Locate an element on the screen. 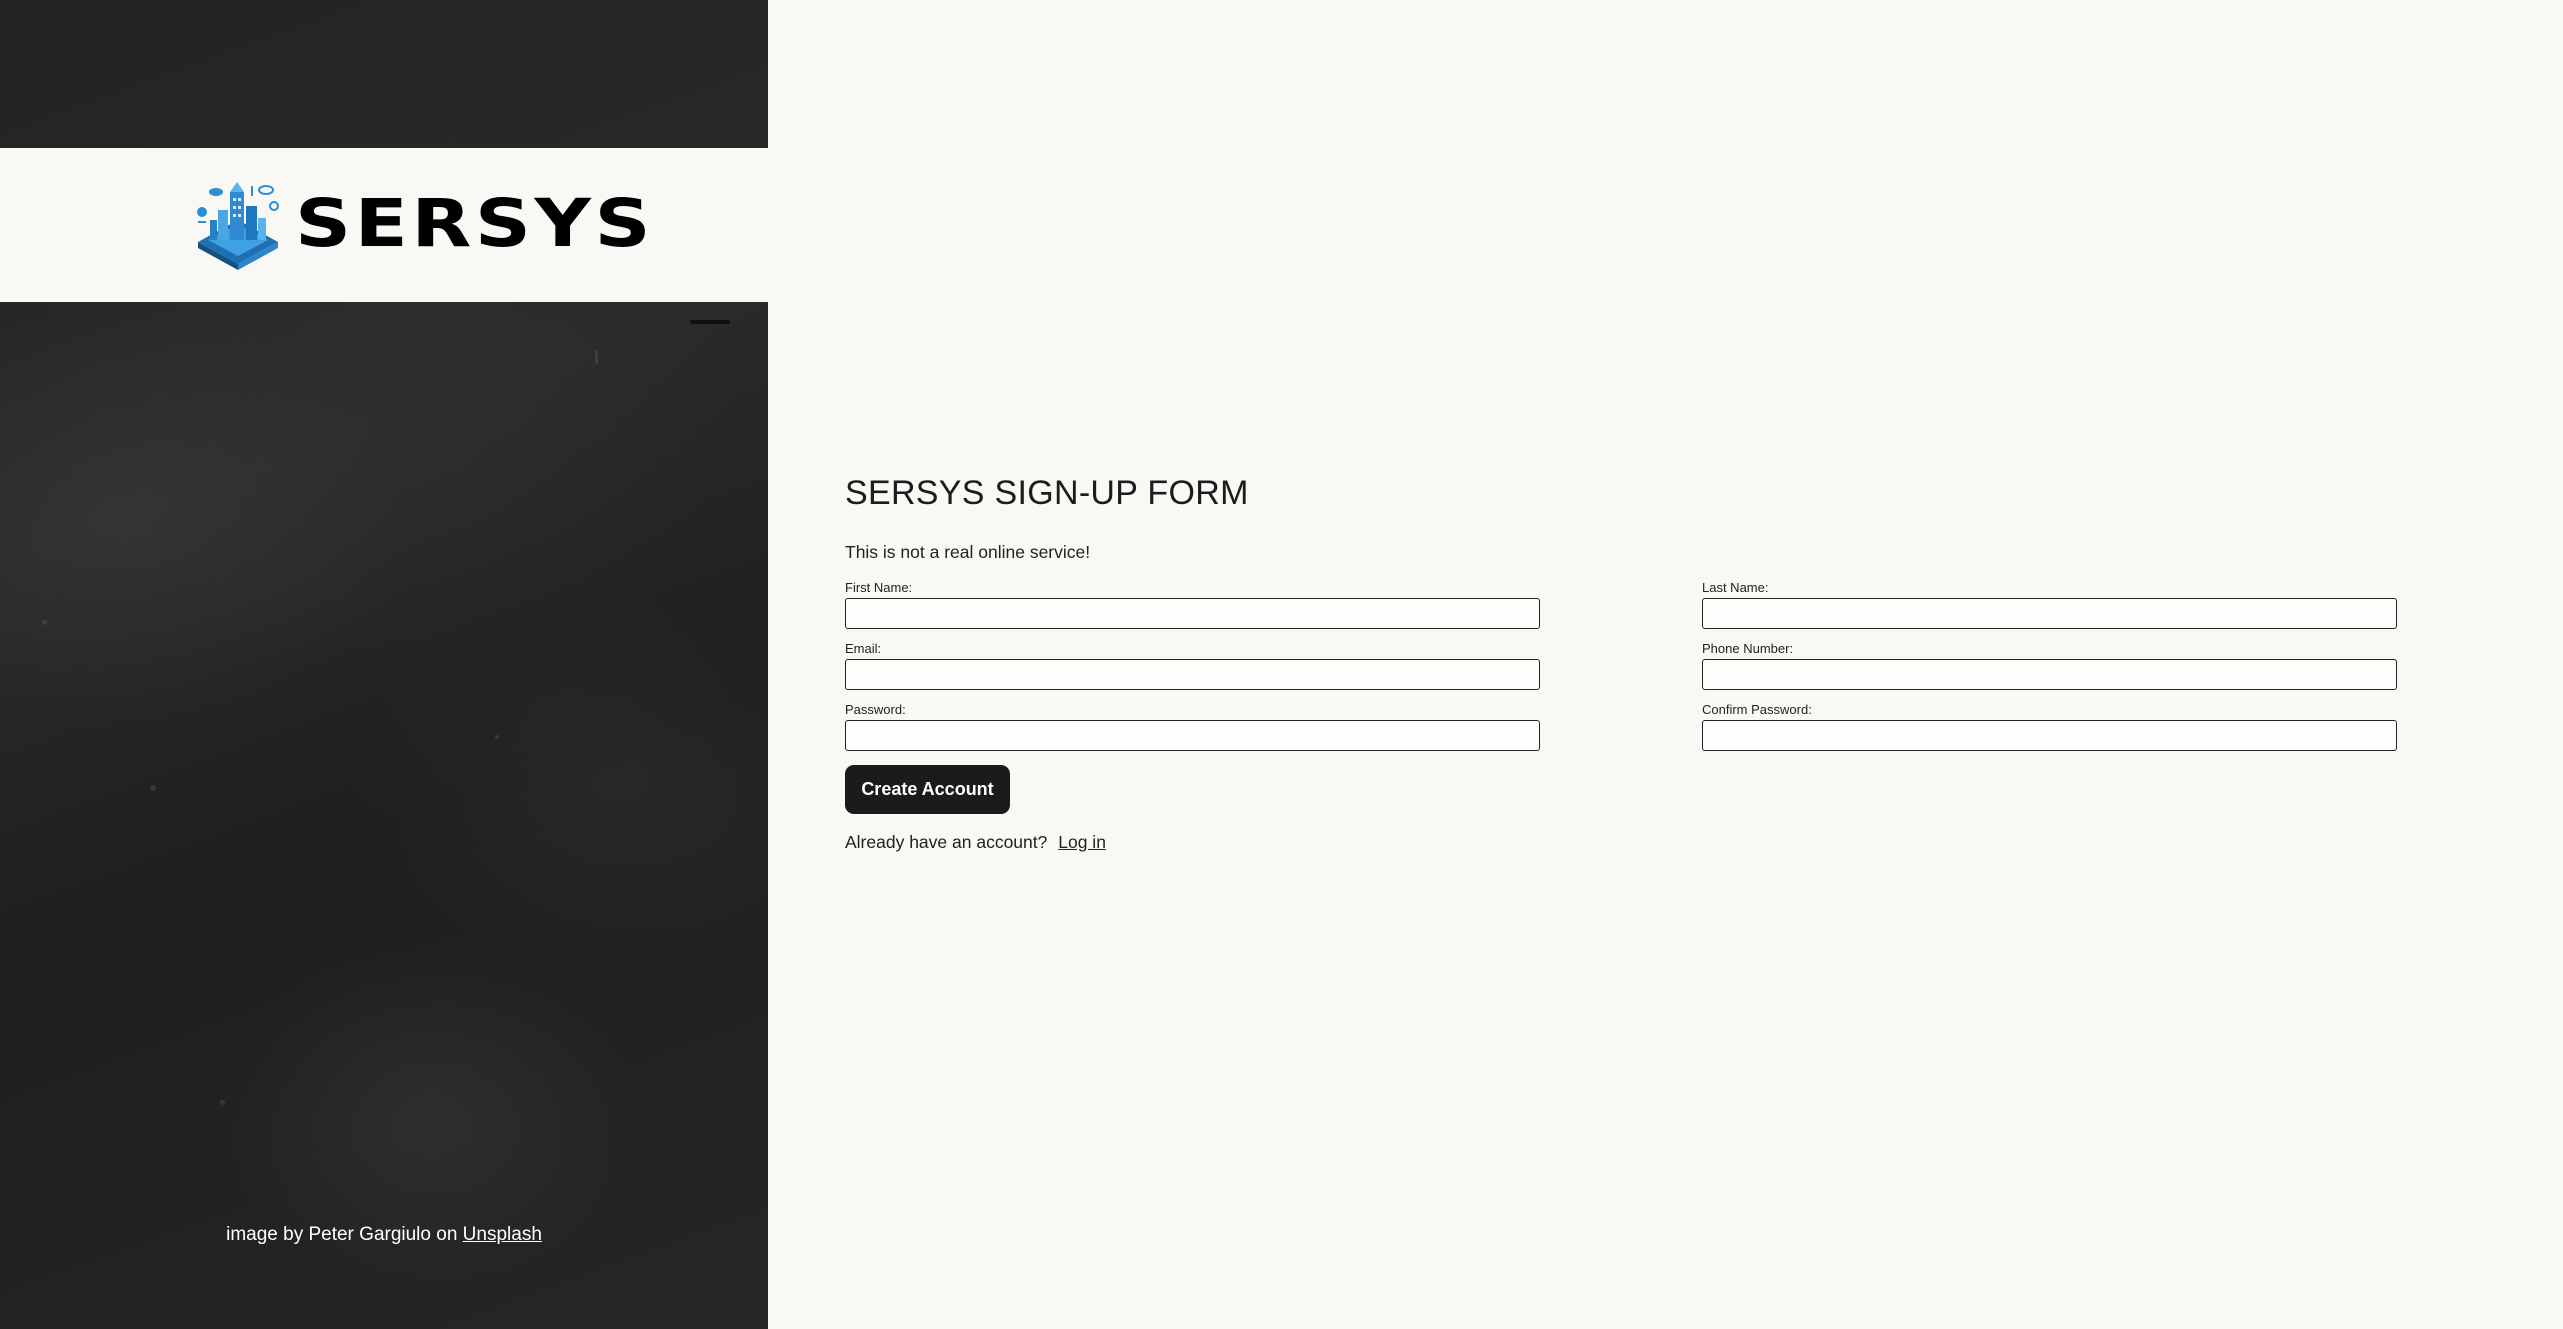  password-field-group: Password: is located at coordinates (1192, 726).